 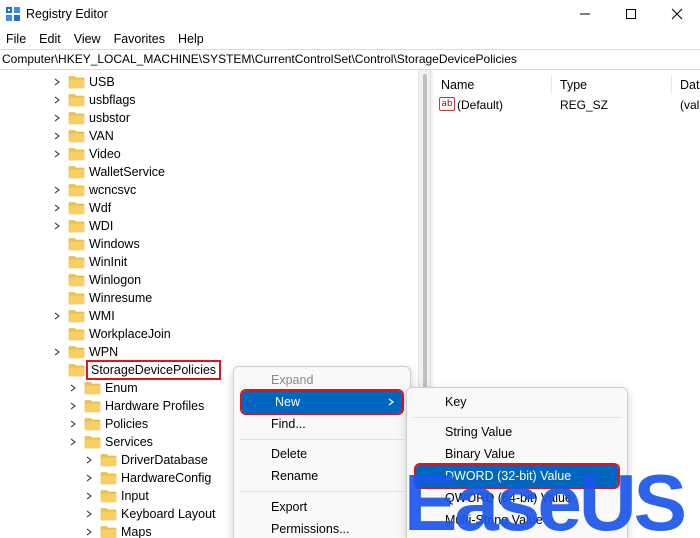 I want to click on tree-item-winlogon: Winlogon, so click(x=96, y=280).